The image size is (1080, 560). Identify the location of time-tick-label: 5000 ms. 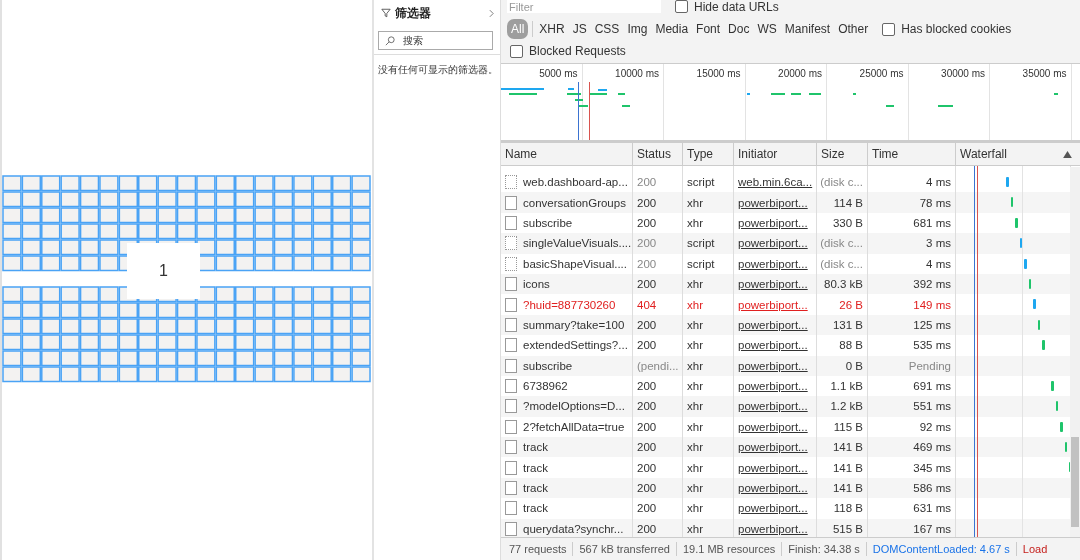
(558, 73).